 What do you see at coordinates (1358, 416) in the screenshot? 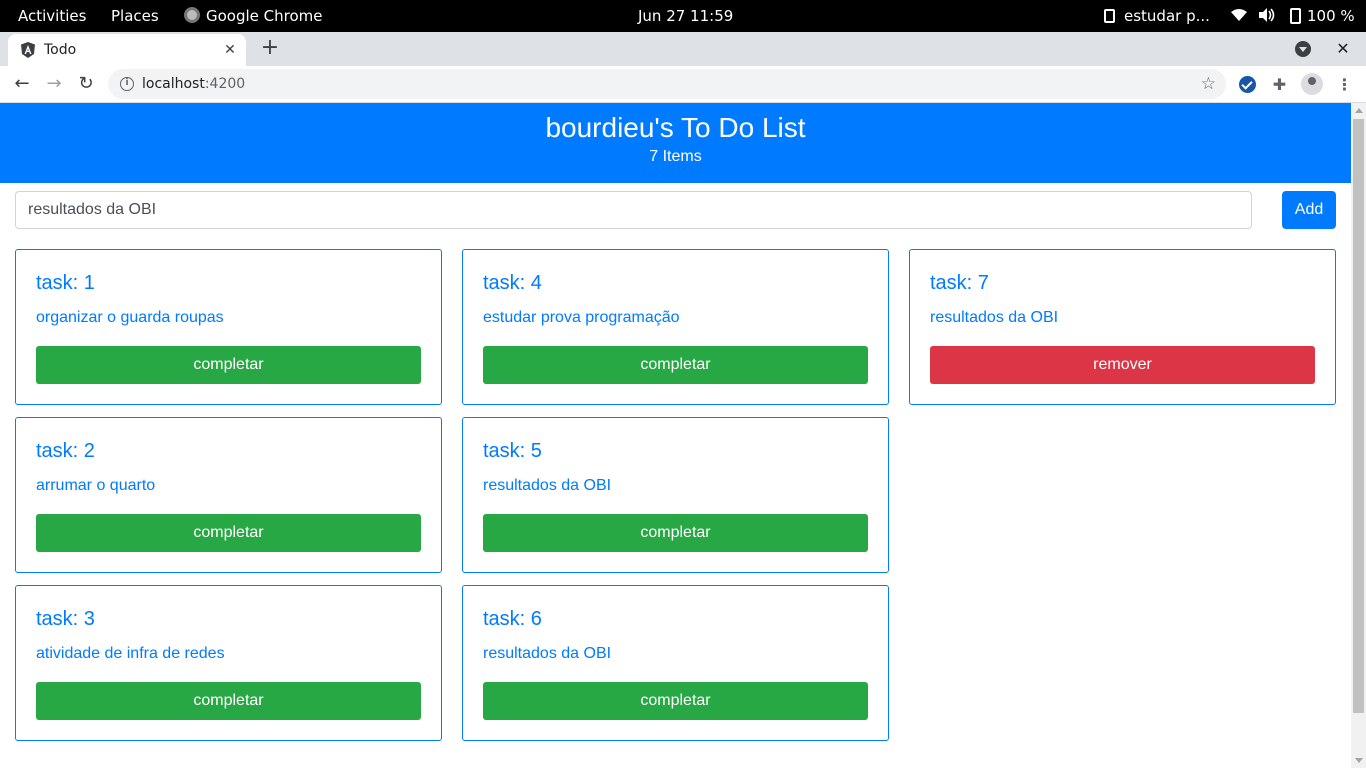
I see `scrollbar-thumb` at bounding box center [1358, 416].